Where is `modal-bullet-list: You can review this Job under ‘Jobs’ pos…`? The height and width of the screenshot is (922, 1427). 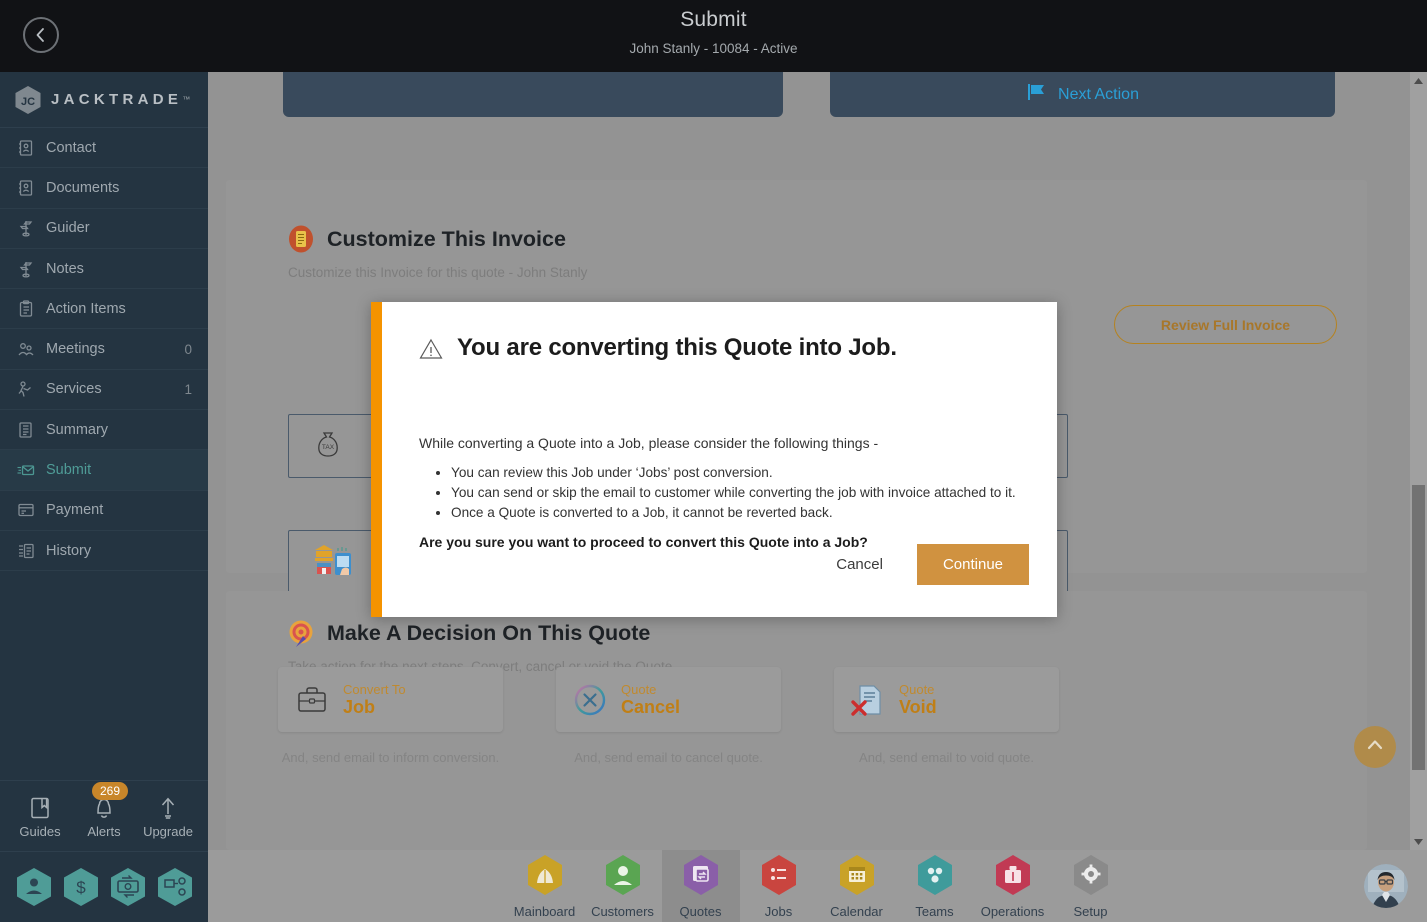 modal-bullet-list: You can review this Job under ‘Jobs’ pos… is located at coordinates (740, 493).